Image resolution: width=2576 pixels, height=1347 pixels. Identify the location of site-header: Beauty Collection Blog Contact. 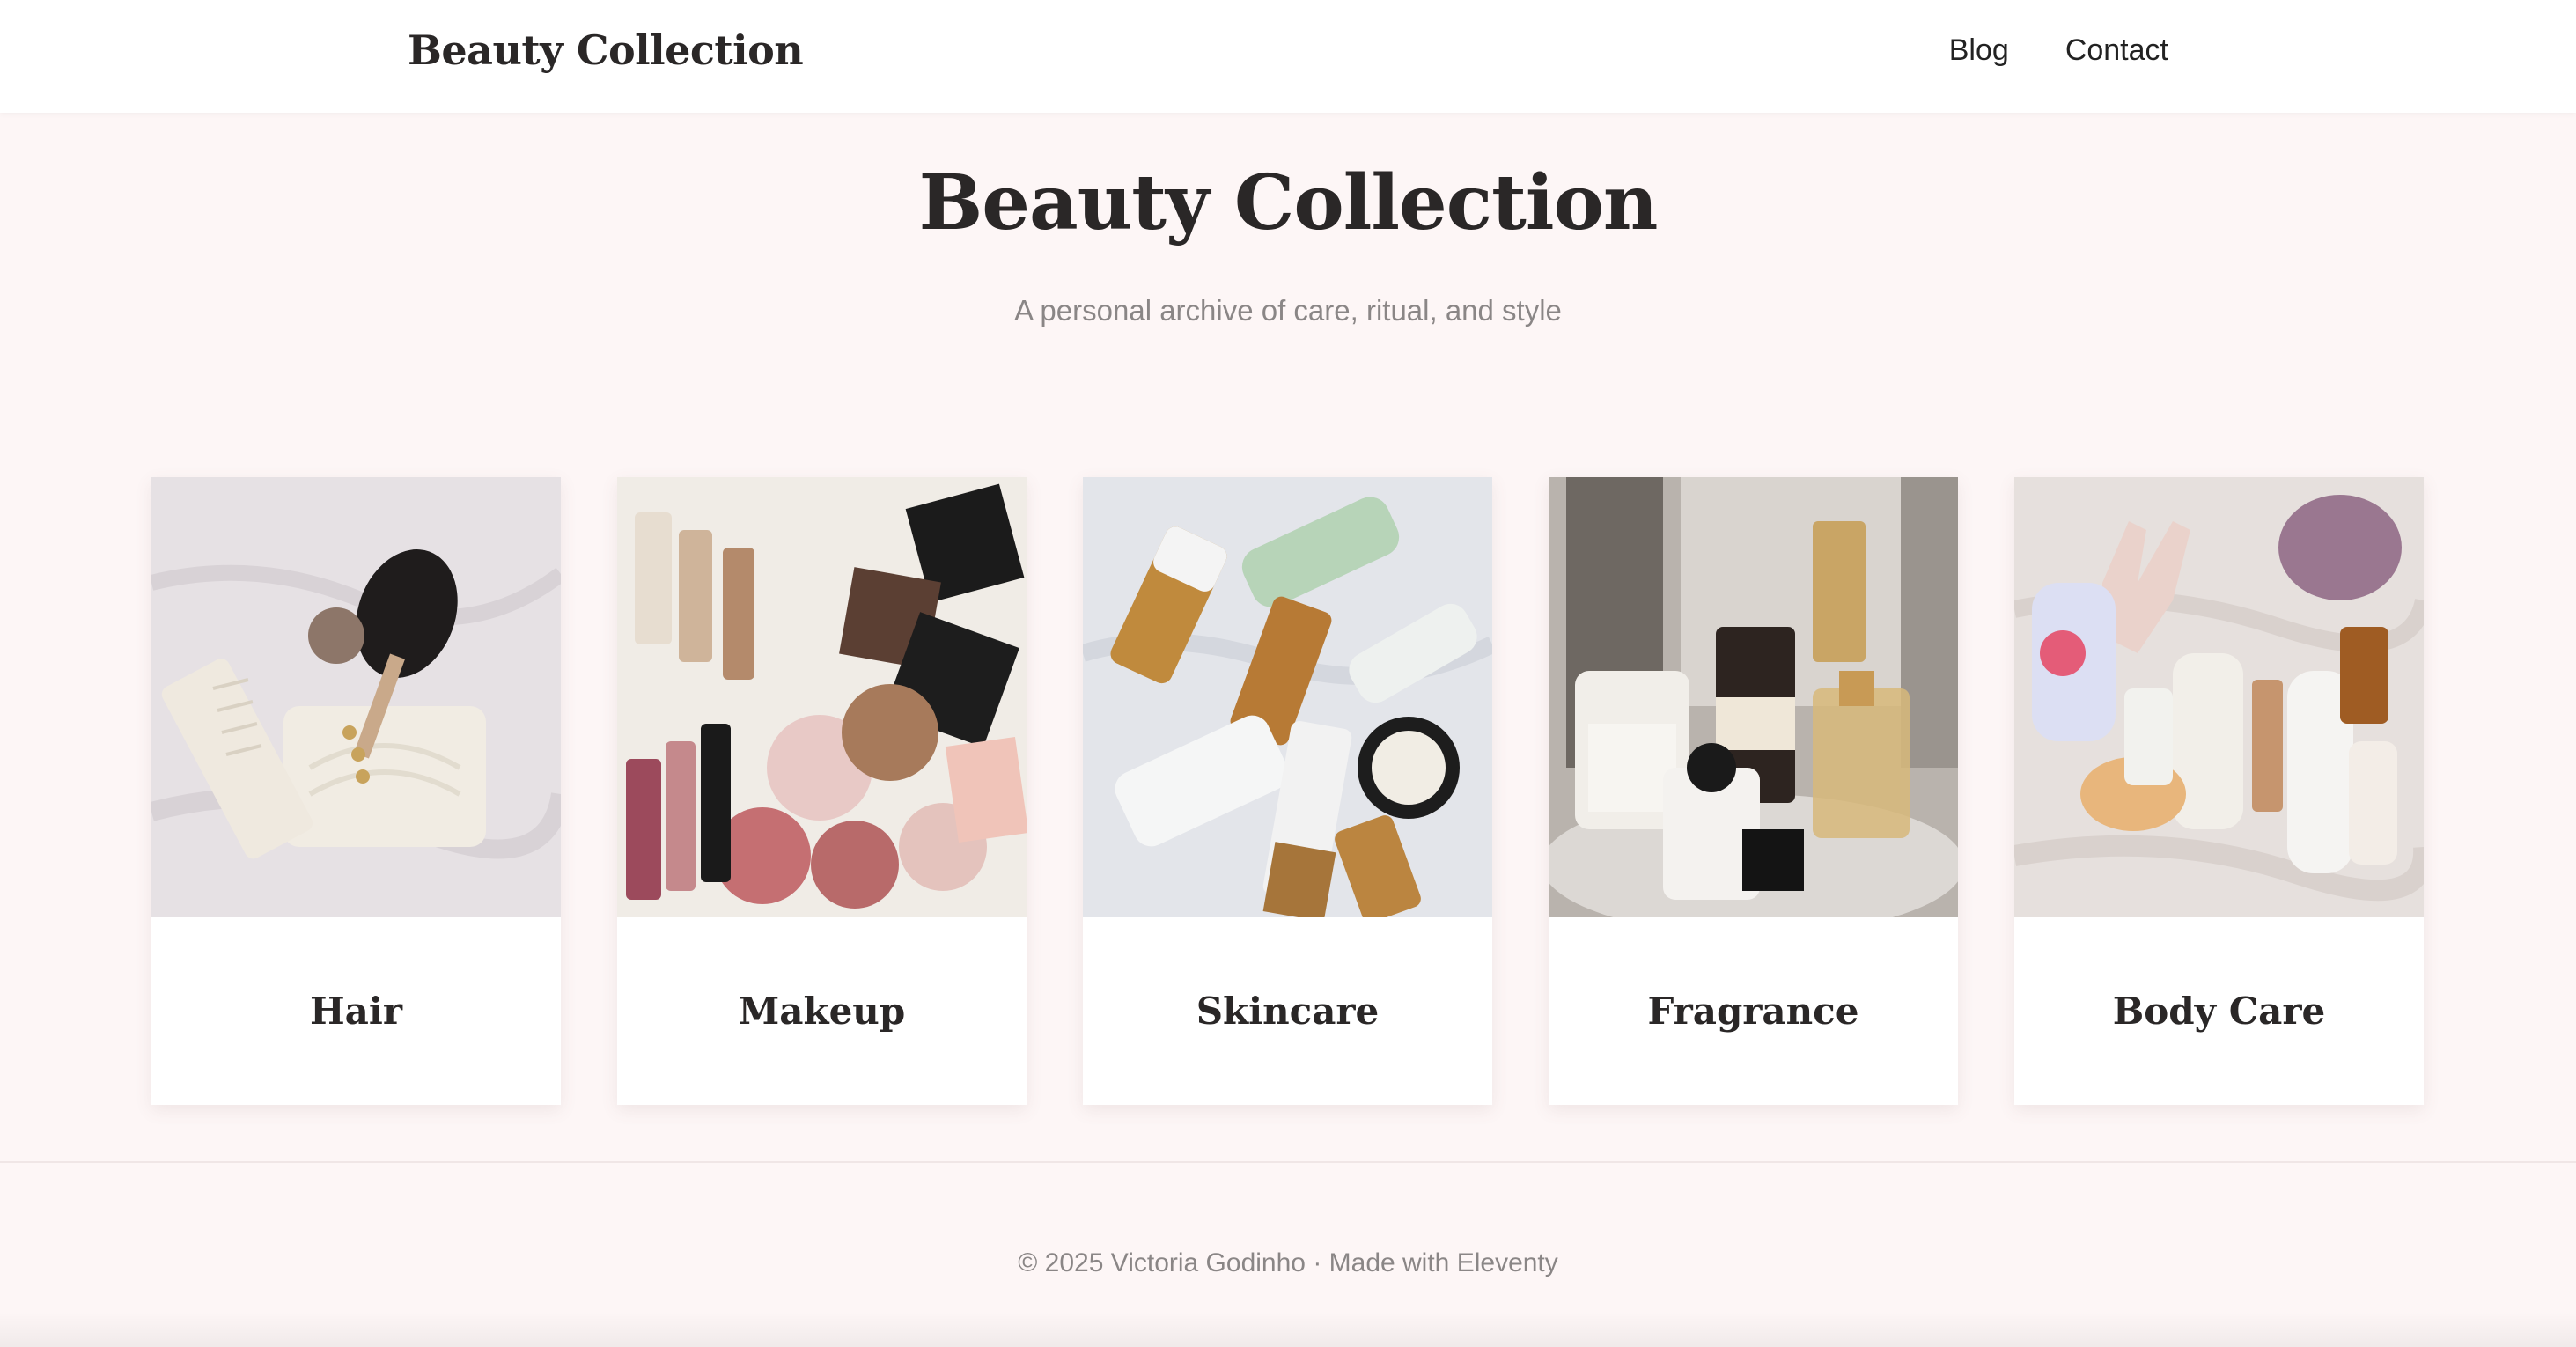
(1288, 57).